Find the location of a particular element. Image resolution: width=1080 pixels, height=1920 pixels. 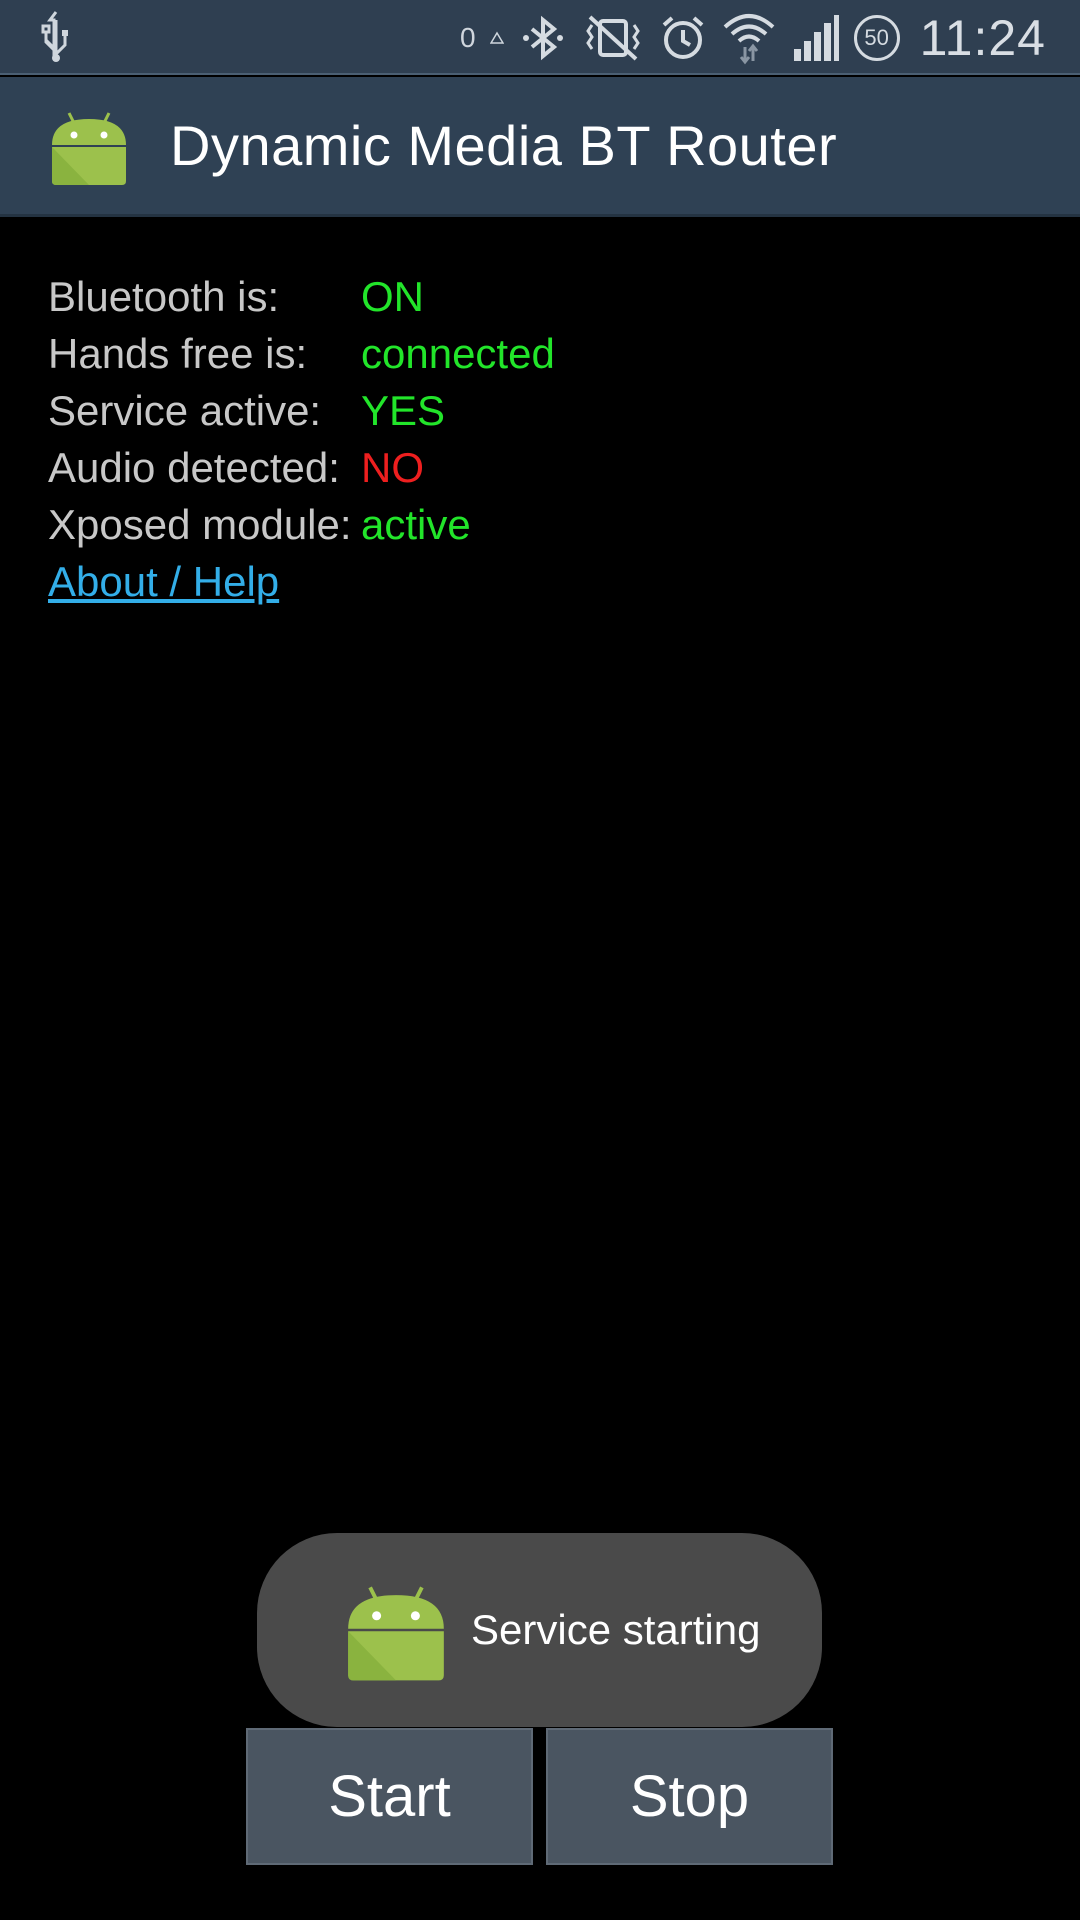

data-counter: 0 is located at coordinates (468, 37).